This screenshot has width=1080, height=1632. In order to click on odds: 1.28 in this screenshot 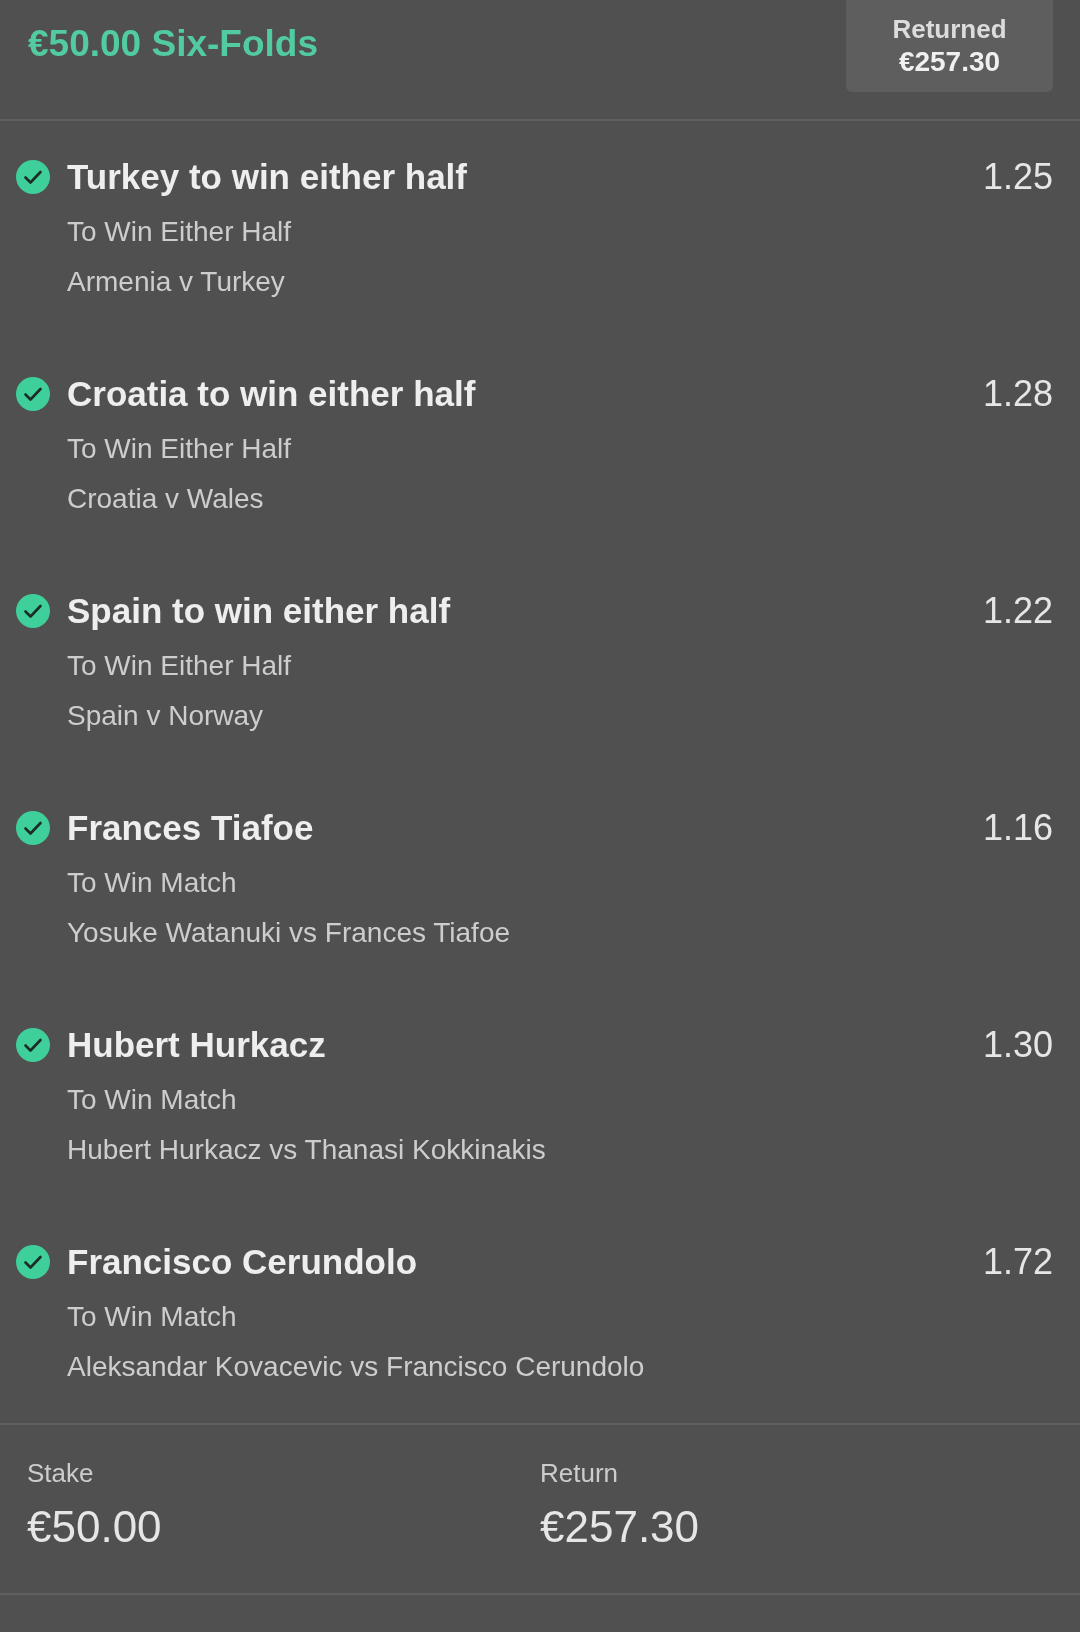, I will do `click(1017, 394)`.